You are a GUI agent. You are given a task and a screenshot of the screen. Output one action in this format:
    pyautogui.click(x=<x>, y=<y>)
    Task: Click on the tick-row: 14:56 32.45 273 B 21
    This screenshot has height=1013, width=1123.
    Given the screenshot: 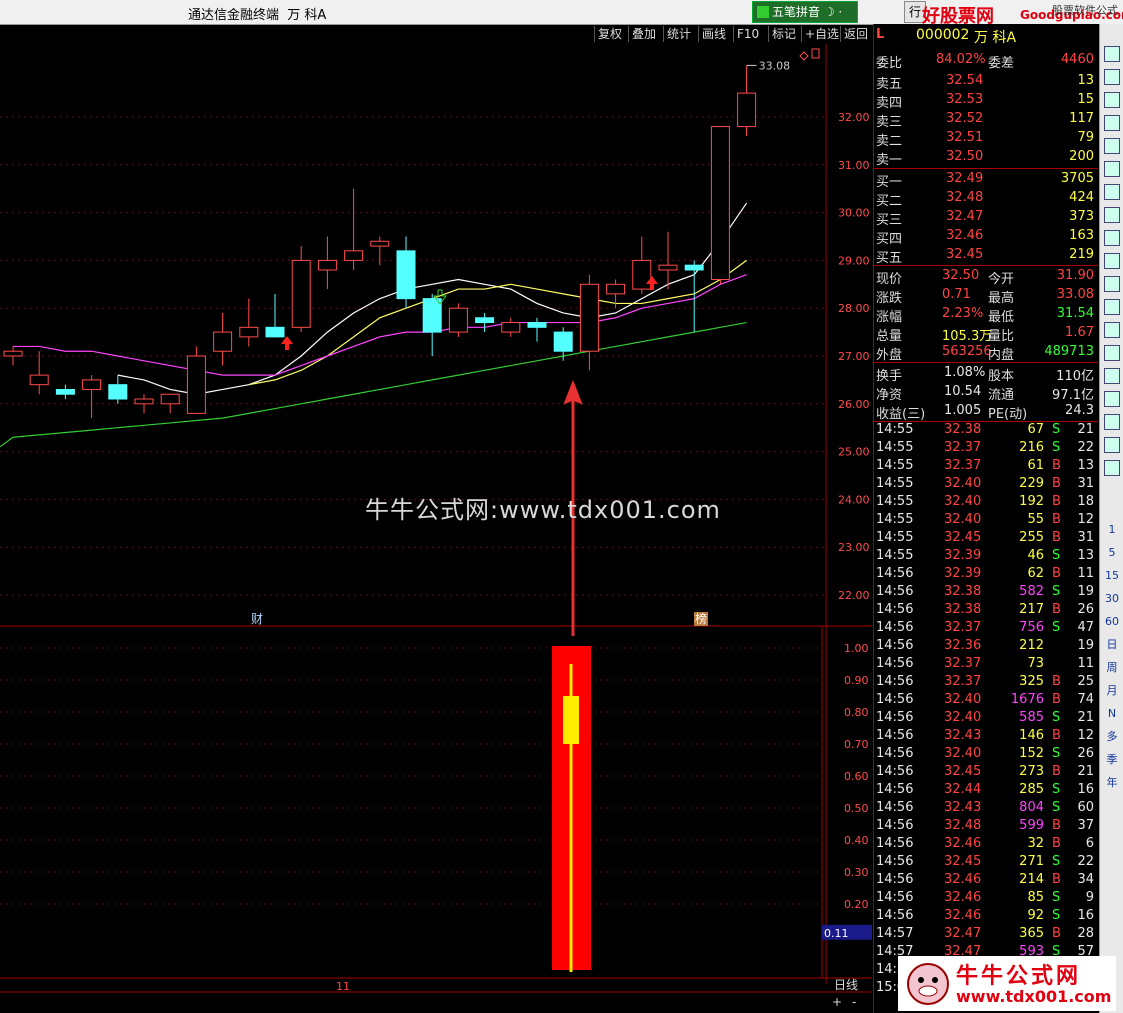 What is the action you would take?
    pyautogui.click(x=986, y=773)
    